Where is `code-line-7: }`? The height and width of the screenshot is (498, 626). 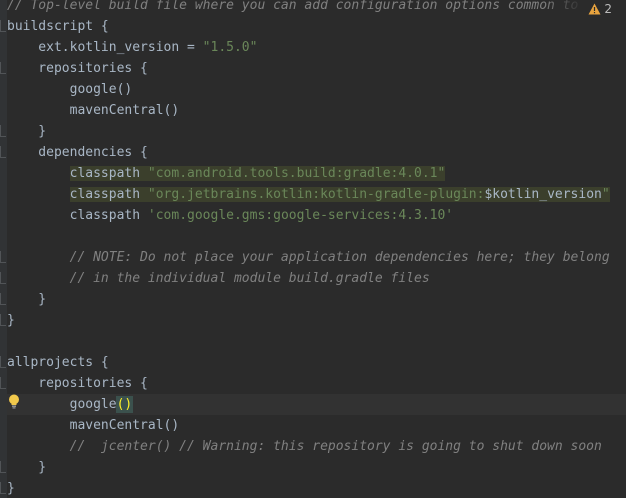 code-line-7: } is located at coordinates (313, 131).